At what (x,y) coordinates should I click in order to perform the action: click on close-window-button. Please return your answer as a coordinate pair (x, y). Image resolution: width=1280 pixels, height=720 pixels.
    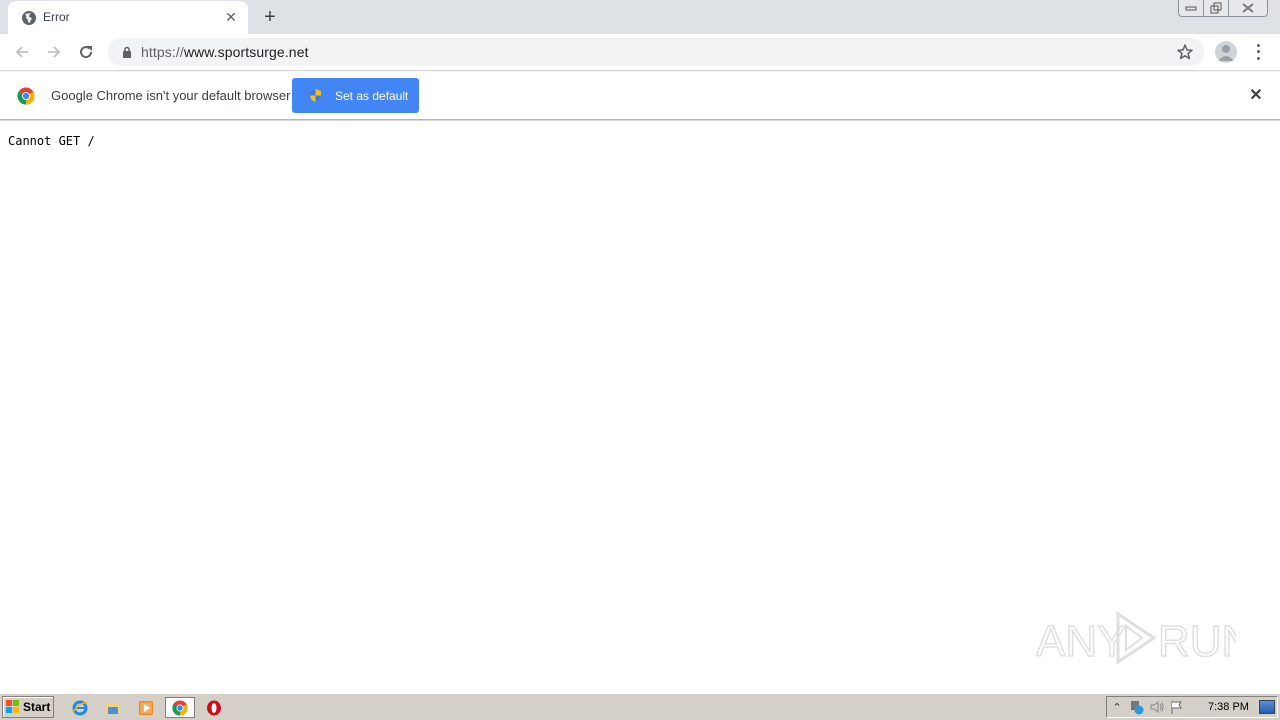
    Looking at the image, I should click on (1248, 8).